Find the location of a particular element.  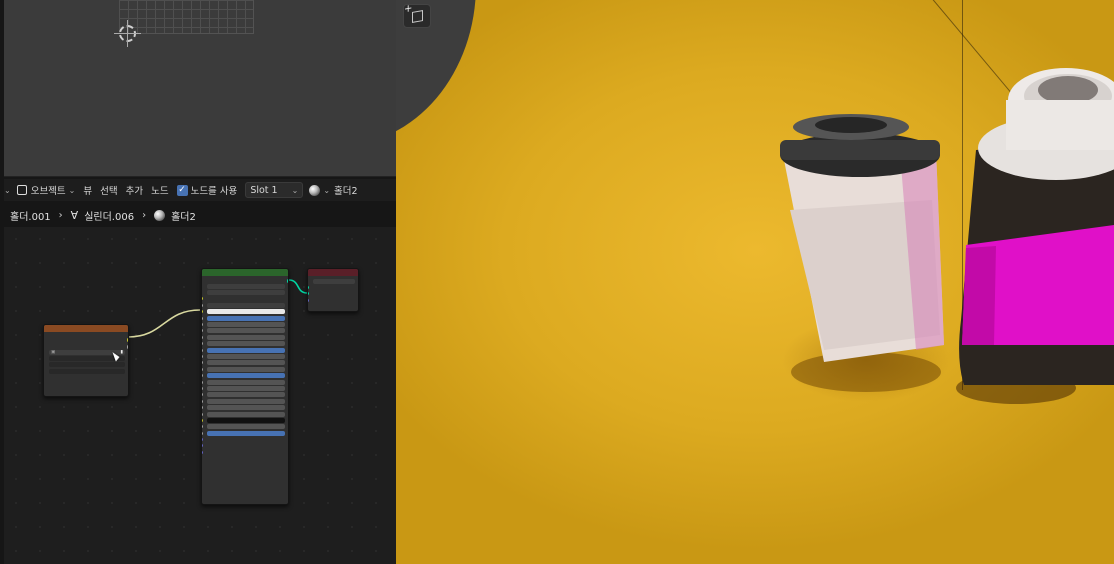

use-nodes-toggle: ✓ 노드를 사용 is located at coordinates (207, 190).